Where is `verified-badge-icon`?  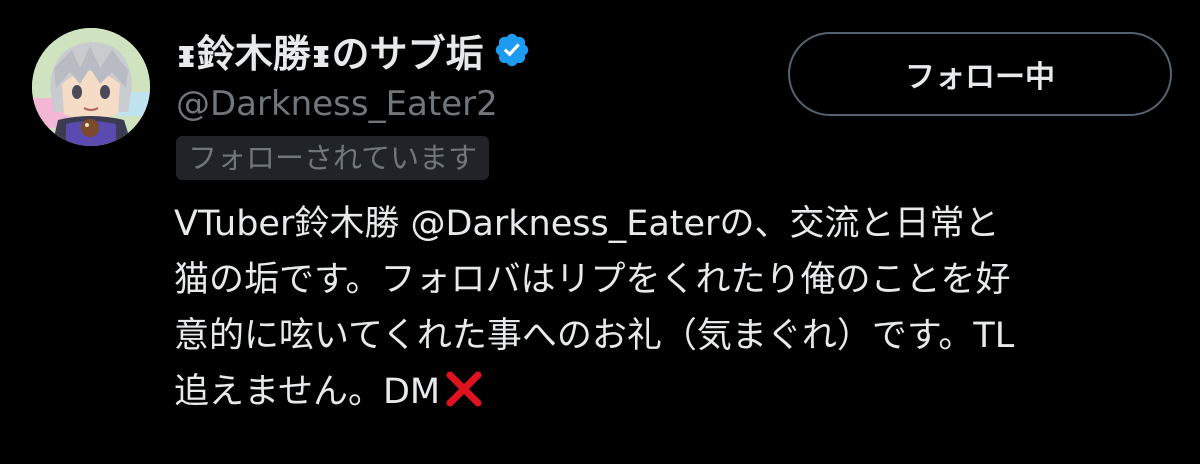 verified-badge-icon is located at coordinates (512, 50).